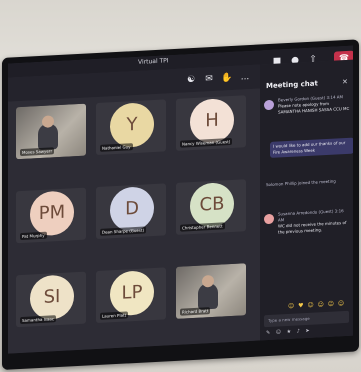 The width and height of the screenshot is (361, 372). Describe the element at coordinates (191, 80) in the screenshot. I see `participants-icon: ☯` at that location.